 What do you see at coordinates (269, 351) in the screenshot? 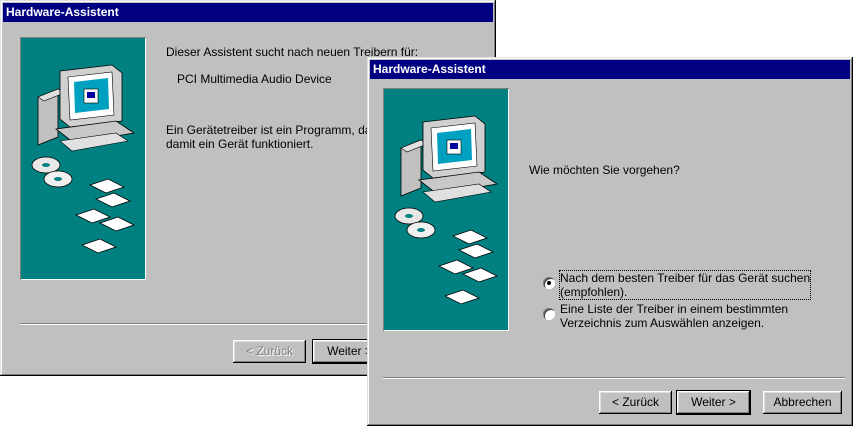
I see `back-window-back-button: < Zurück` at bounding box center [269, 351].